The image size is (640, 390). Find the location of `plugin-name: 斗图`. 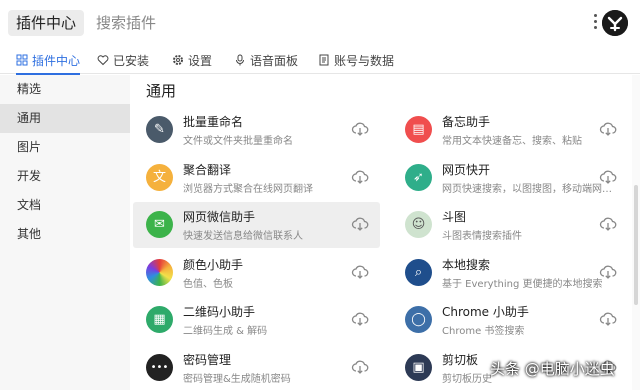

plugin-name: 斗图 is located at coordinates (454, 217).